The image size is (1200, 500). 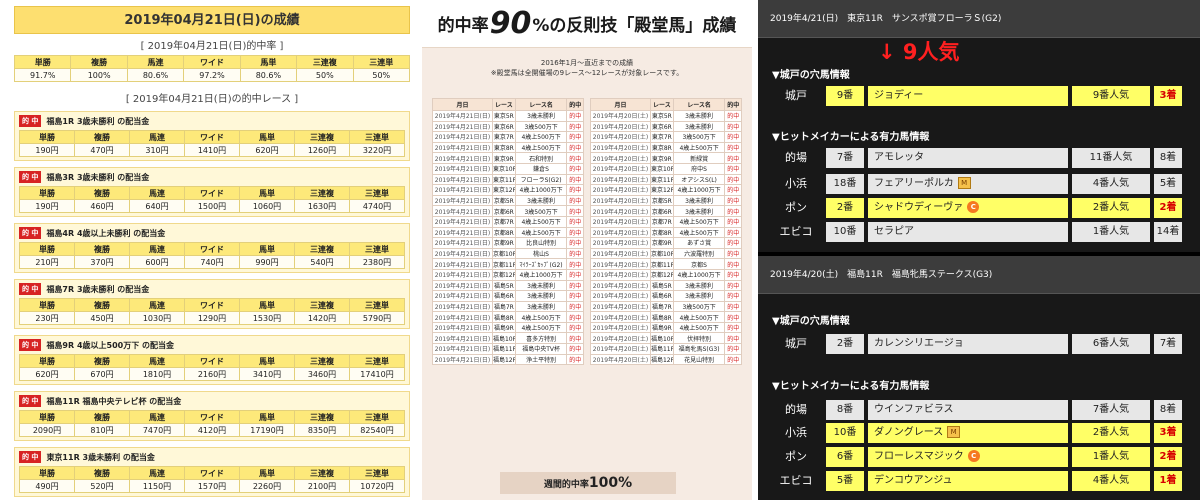 I want to click on horse-row: エビコ 5番 デンコウアンジュ 4番人気 1着, so click(x=978, y=481).